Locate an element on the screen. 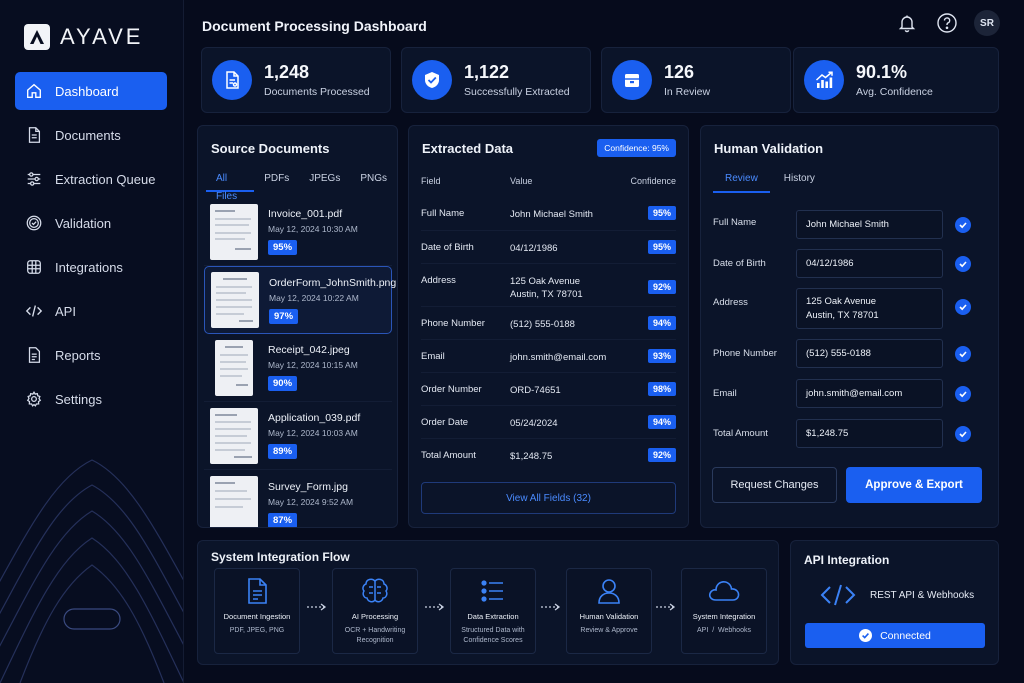 This screenshot has width=1024, height=683. stat-label: In Review is located at coordinates (687, 92).